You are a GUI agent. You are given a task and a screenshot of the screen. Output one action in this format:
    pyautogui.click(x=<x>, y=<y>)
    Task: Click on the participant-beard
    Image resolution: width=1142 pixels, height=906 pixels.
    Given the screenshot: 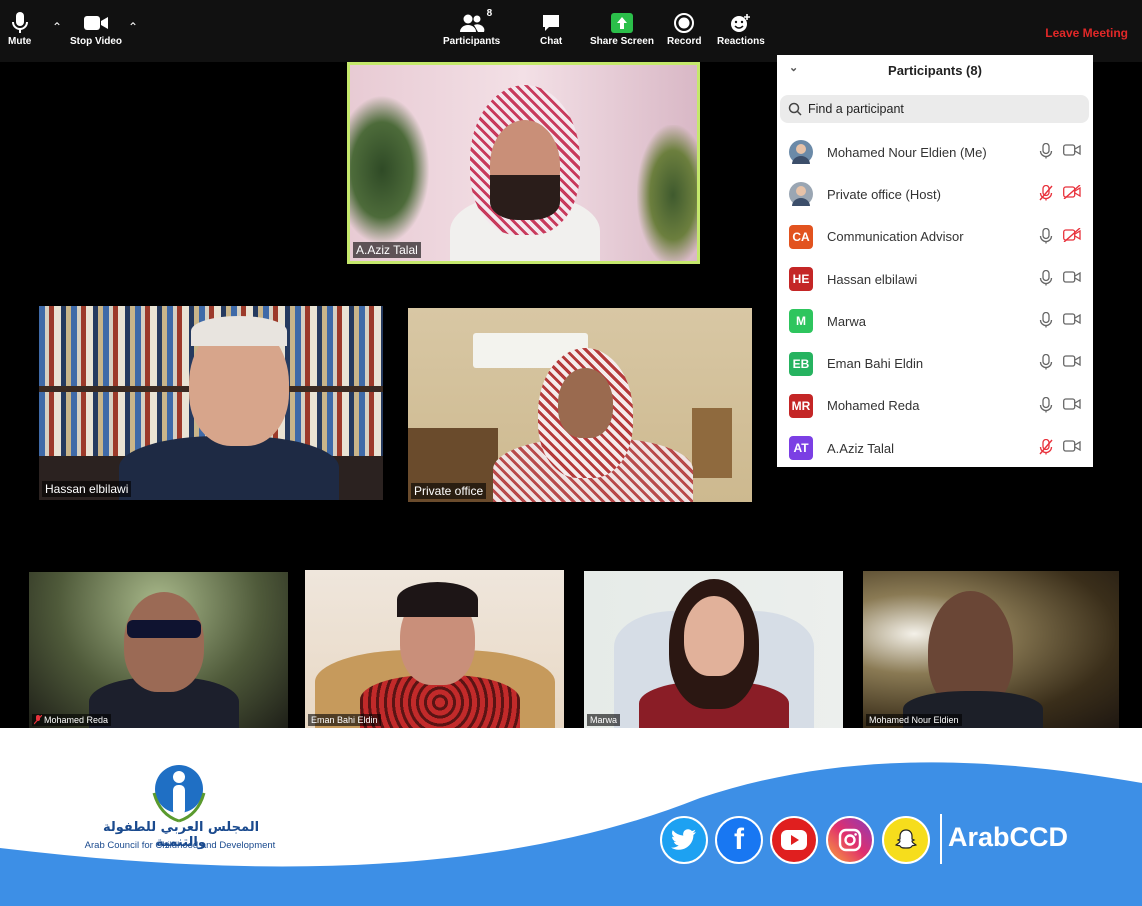 What is the action you would take?
    pyautogui.click(x=525, y=197)
    